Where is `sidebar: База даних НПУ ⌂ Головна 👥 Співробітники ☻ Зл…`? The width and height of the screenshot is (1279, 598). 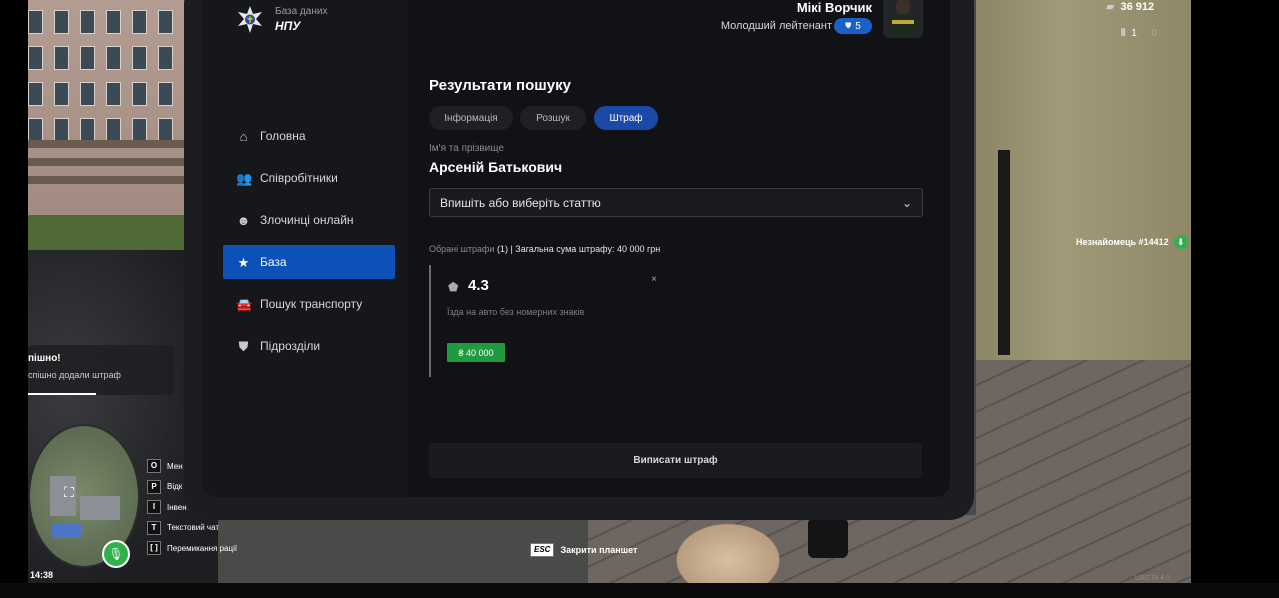 sidebar: База даних НПУ ⌂ Головна 👥 Співробітники ☻ Зл… is located at coordinates (305, 248).